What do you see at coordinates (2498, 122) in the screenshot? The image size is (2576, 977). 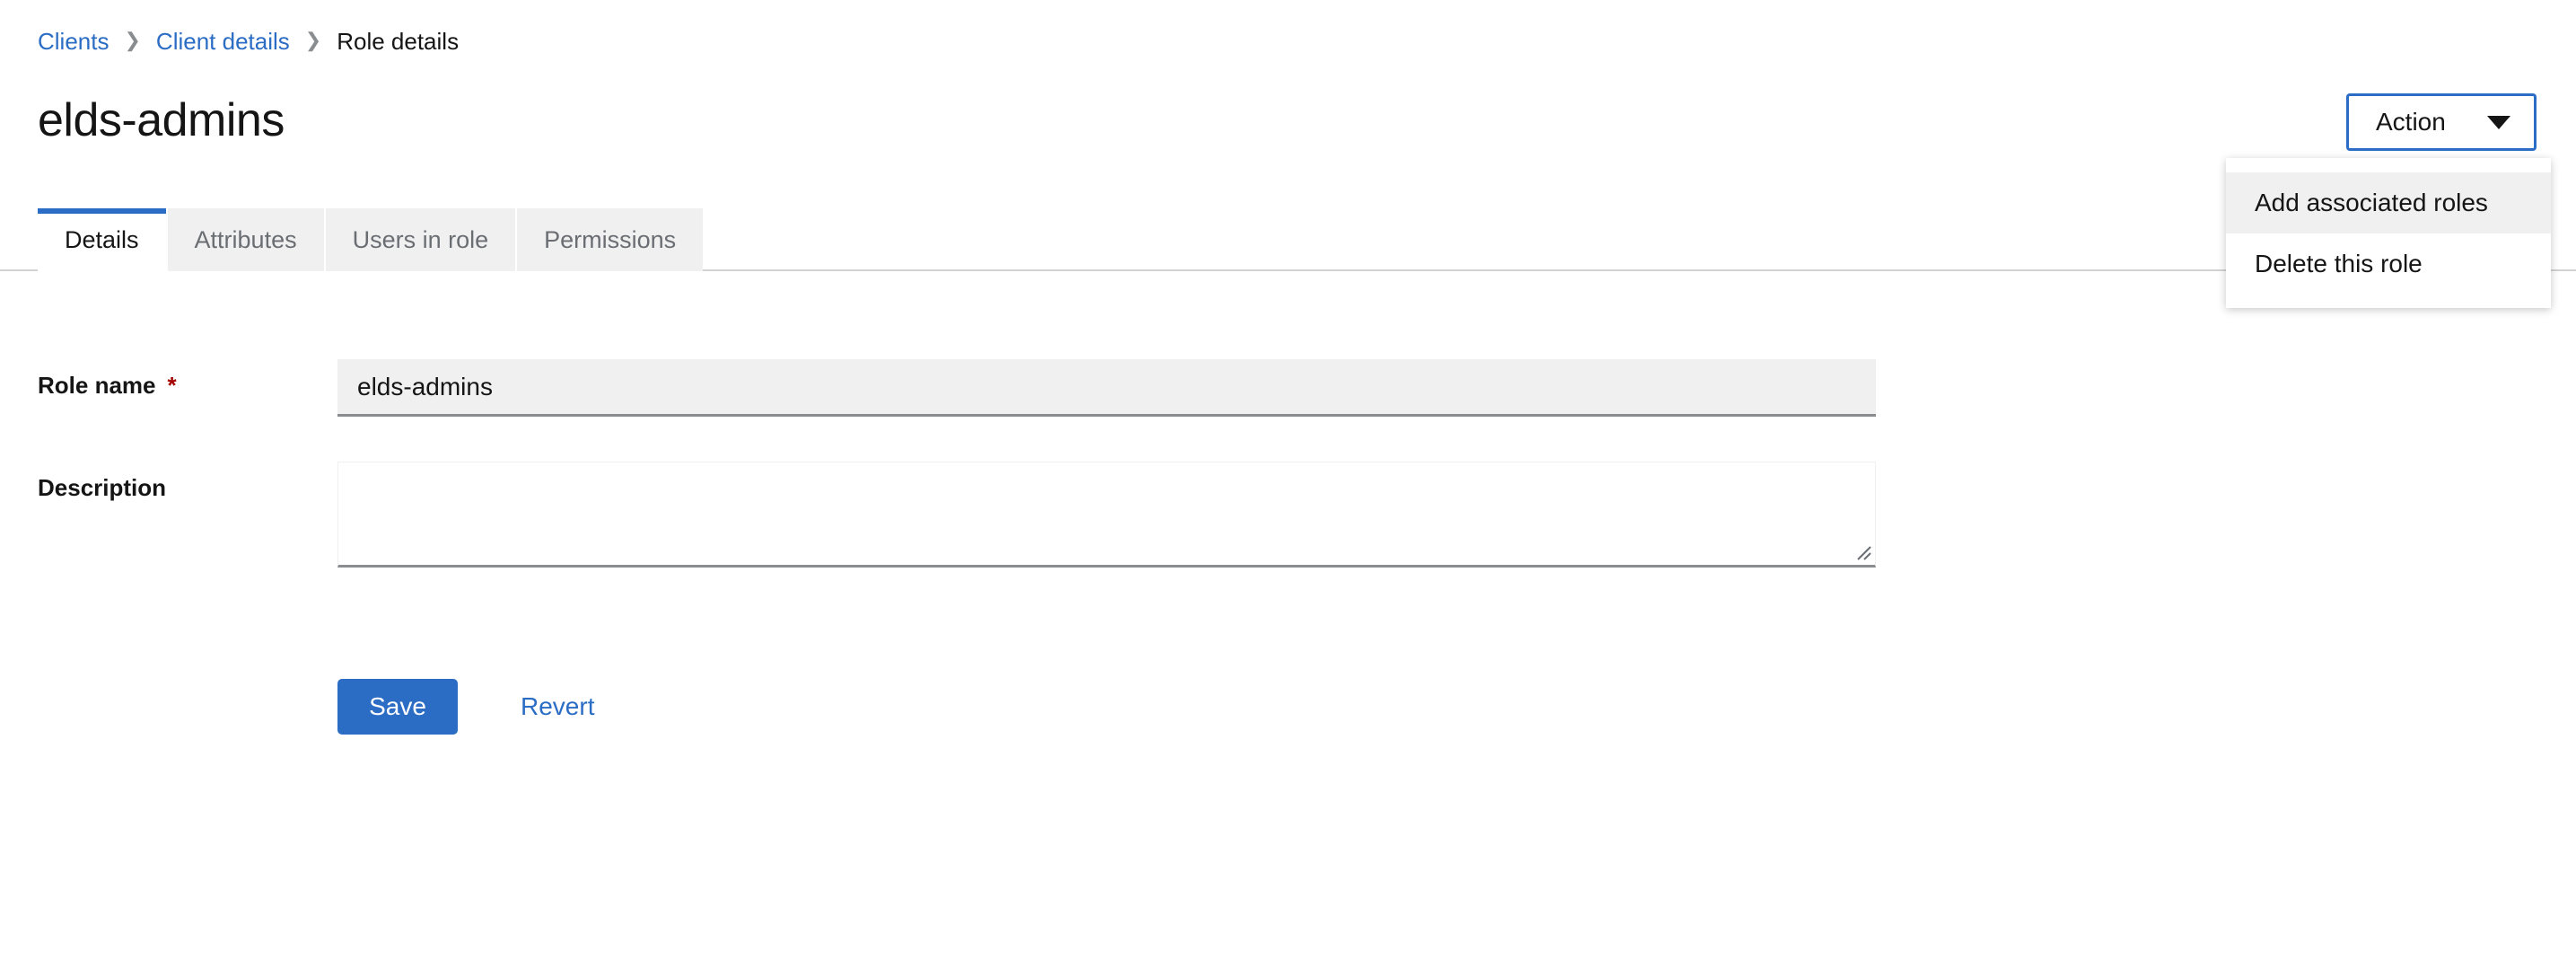 I see `caret-down-icon` at bounding box center [2498, 122].